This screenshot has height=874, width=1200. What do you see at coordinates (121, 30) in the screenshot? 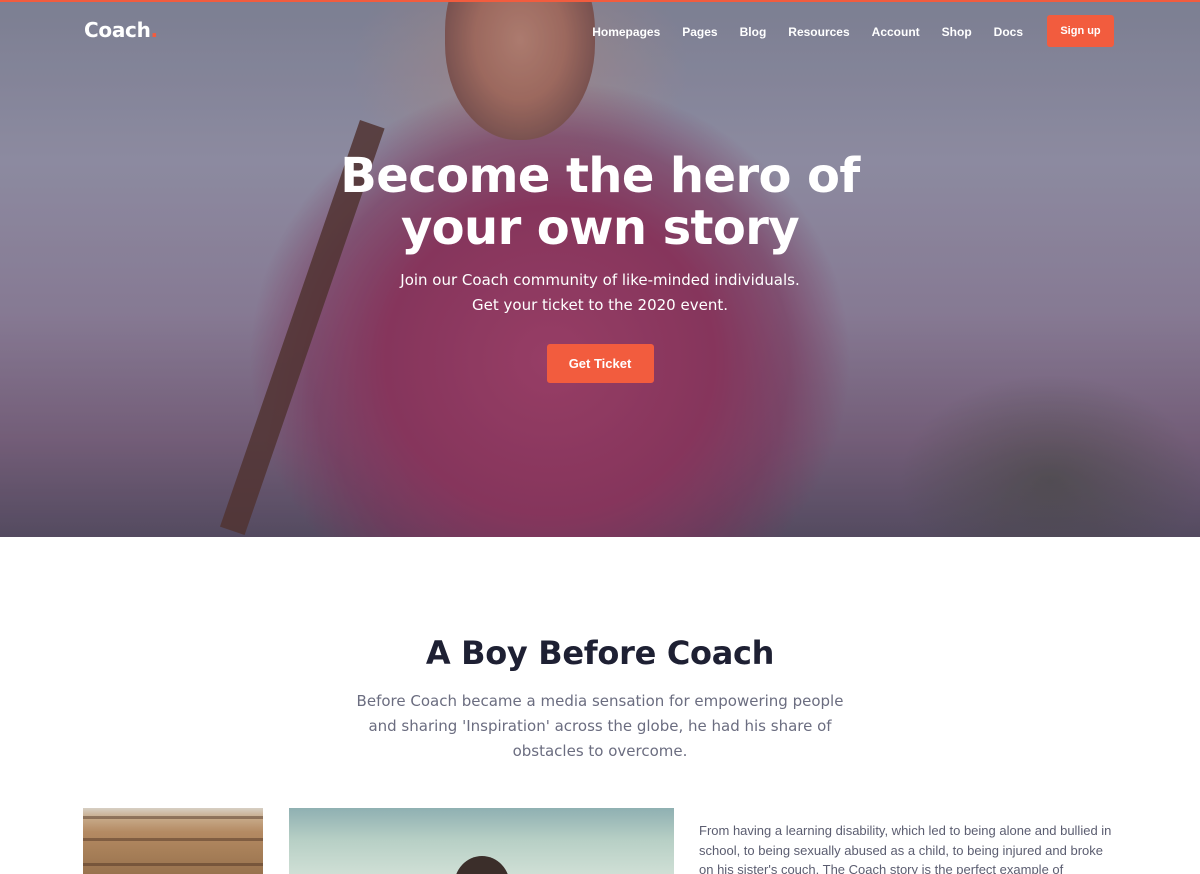
I see `brand-logo: Coach.` at bounding box center [121, 30].